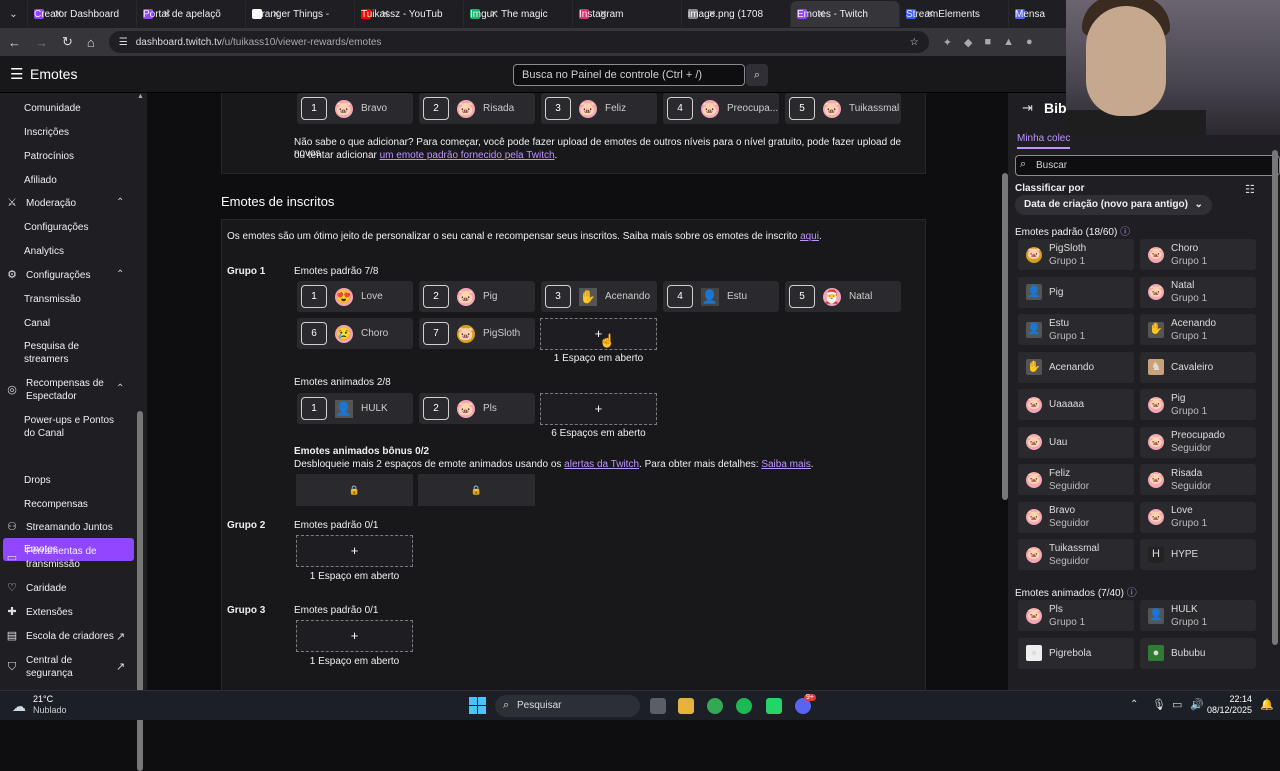 This screenshot has height=771, width=1280. What do you see at coordinates (598, 409) in the screenshot?
I see `add-animated-emote-button: +` at bounding box center [598, 409].